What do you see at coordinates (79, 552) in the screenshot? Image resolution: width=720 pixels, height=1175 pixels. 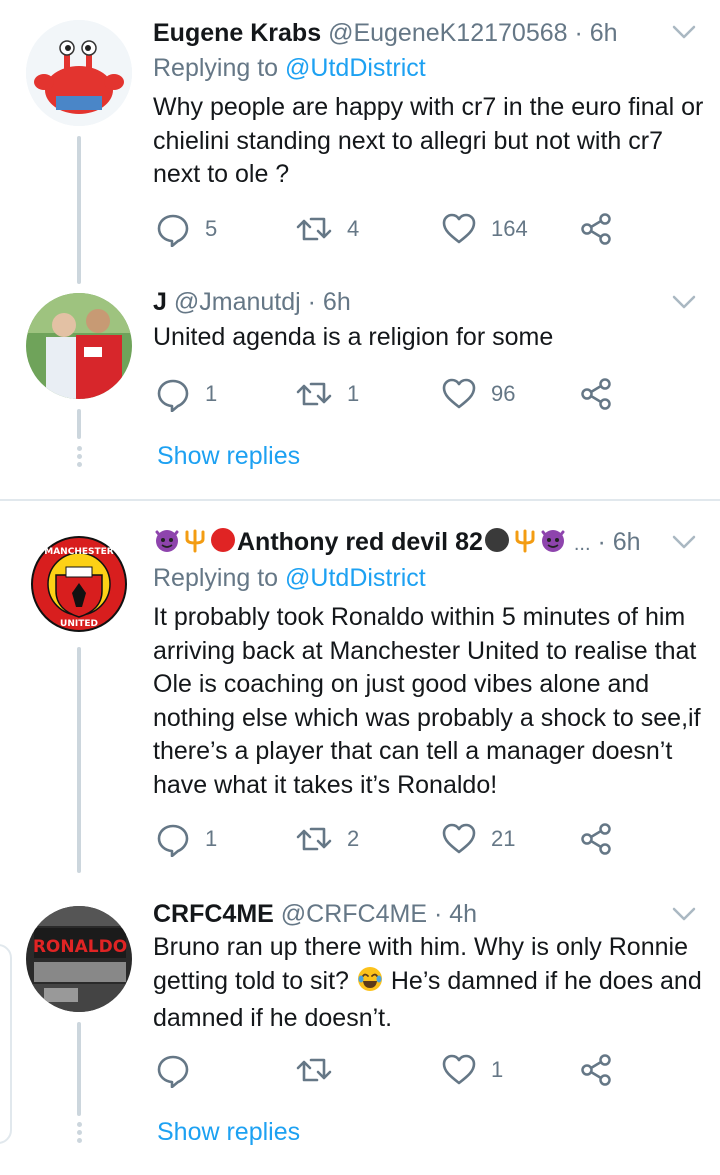 I see `avatar-badge-text-top: MANCHESTER` at bounding box center [79, 552].